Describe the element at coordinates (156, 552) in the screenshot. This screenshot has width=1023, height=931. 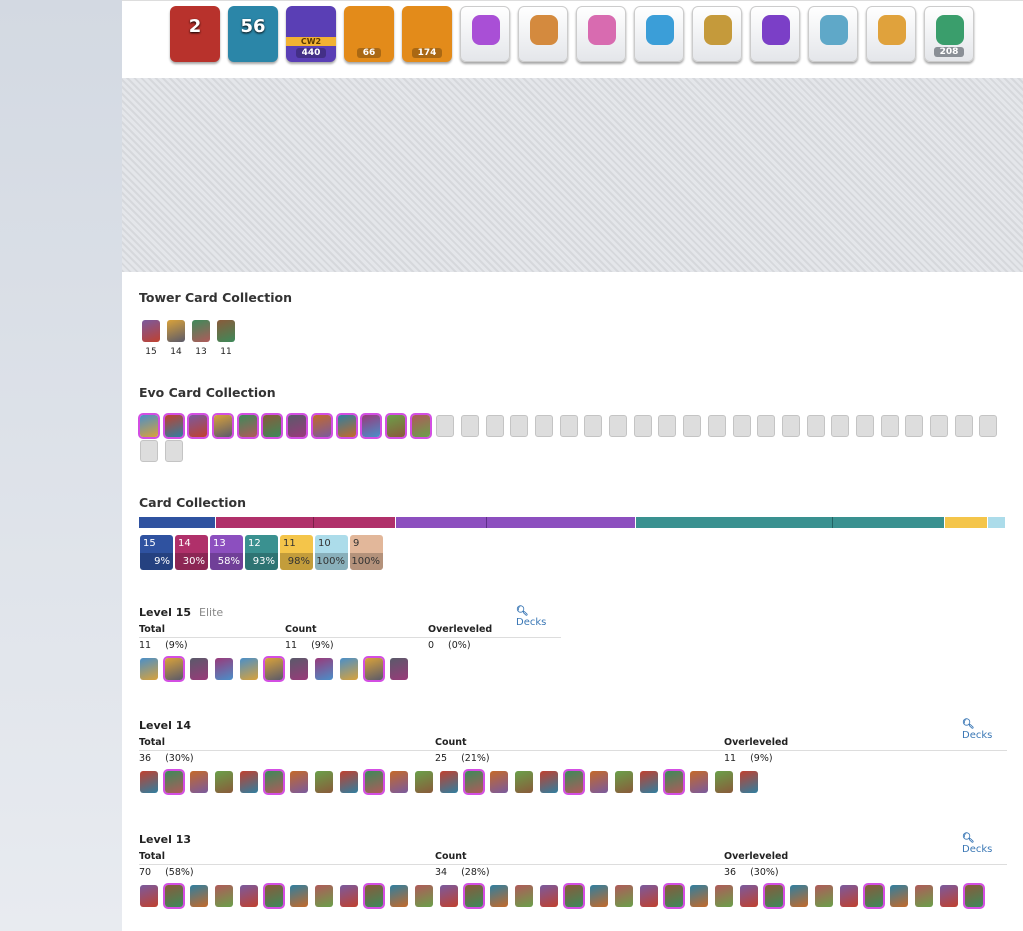
I see `level-filter-15: 15 9%` at that location.